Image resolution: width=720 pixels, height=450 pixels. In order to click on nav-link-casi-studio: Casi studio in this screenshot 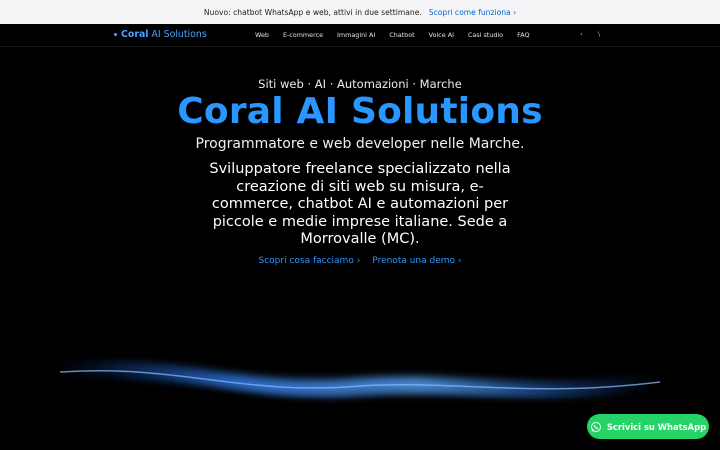, I will do `click(485, 35)`.